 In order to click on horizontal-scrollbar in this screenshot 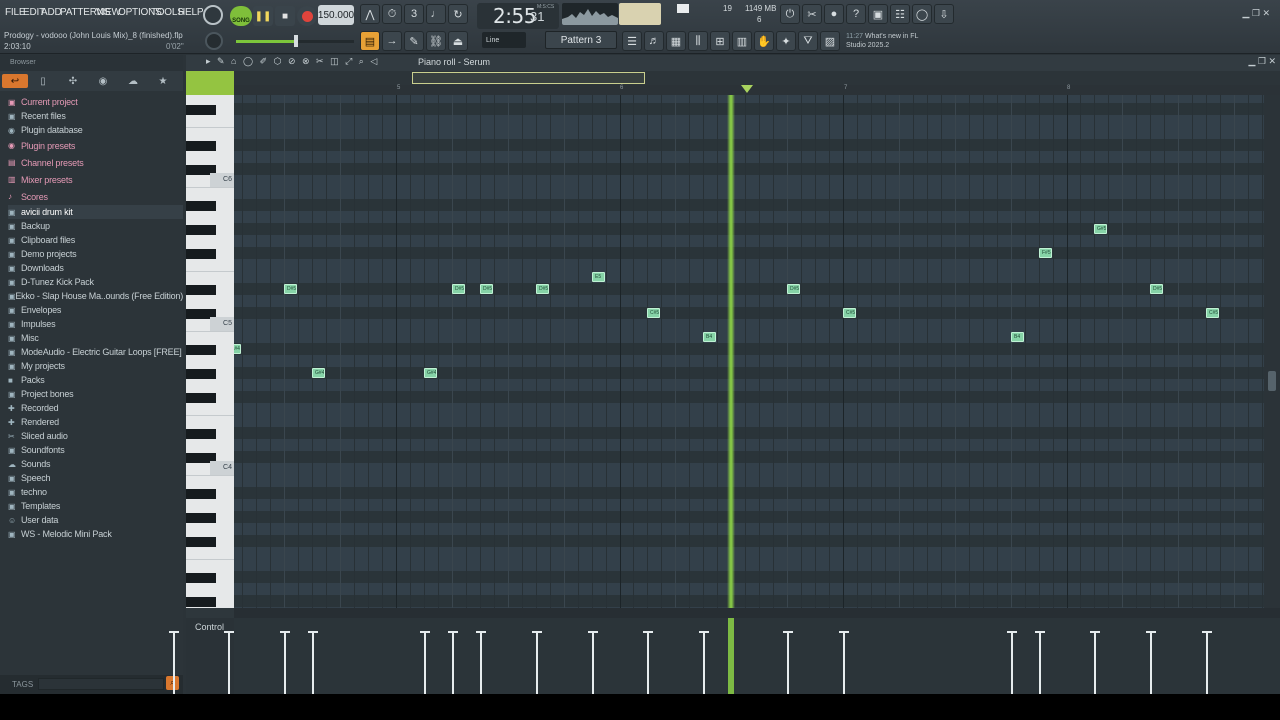, I will do `click(757, 613)`.